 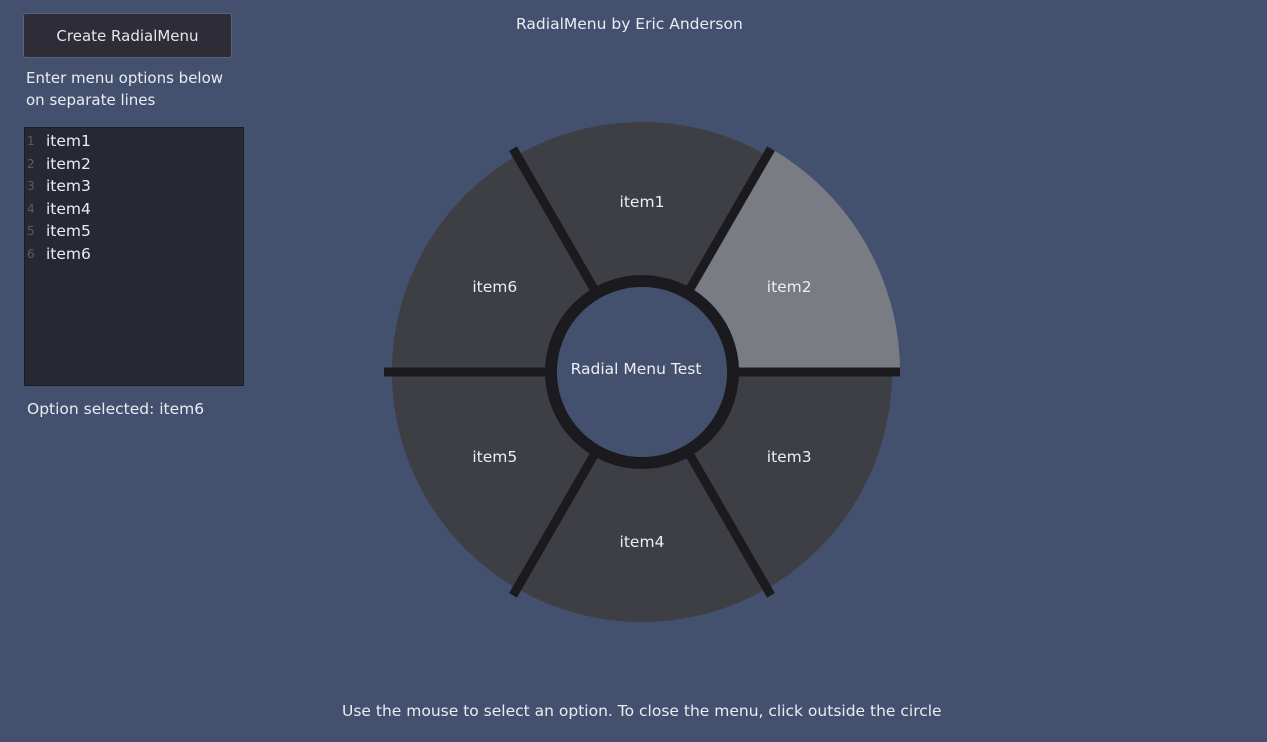 What do you see at coordinates (789, 287) in the screenshot?
I see `radial-segment-label: item2` at bounding box center [789, 287].